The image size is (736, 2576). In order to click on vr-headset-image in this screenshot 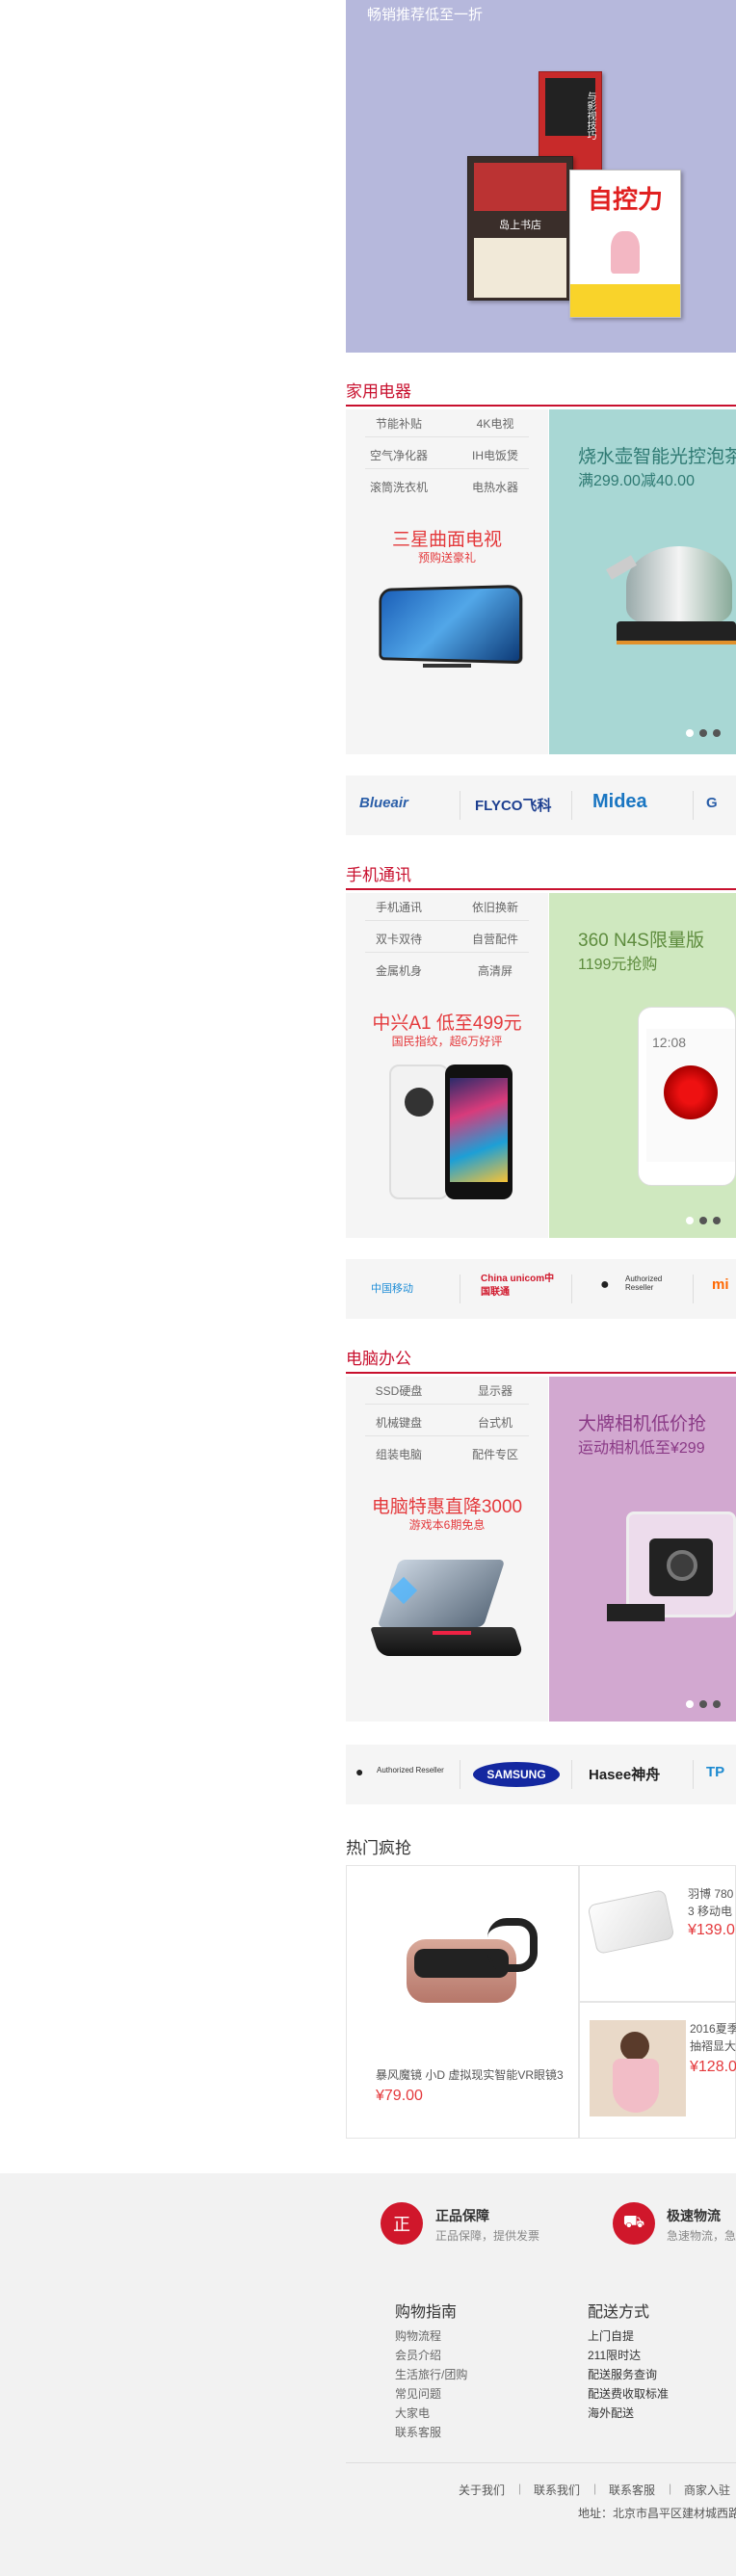, I will do `click(464, 1963)`.